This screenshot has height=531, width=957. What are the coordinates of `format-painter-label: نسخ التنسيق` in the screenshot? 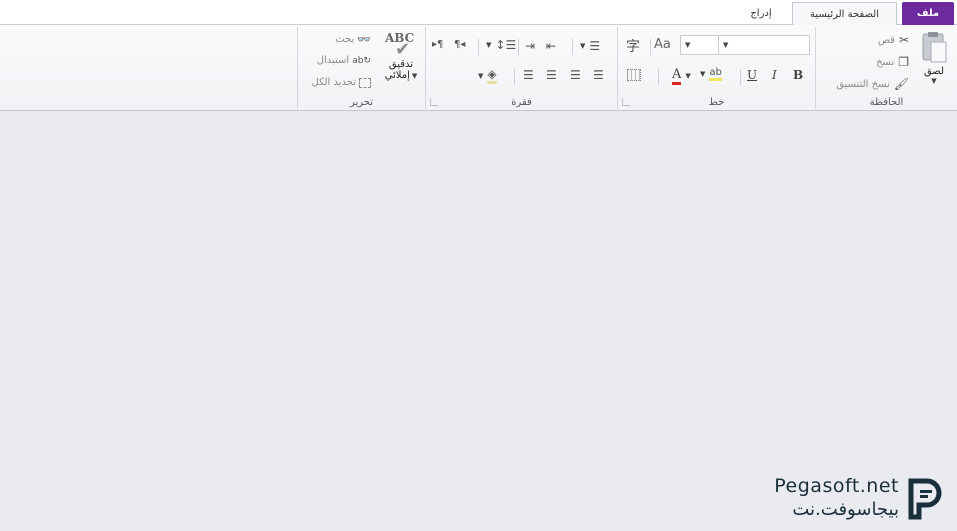 It's located at (863, 84).